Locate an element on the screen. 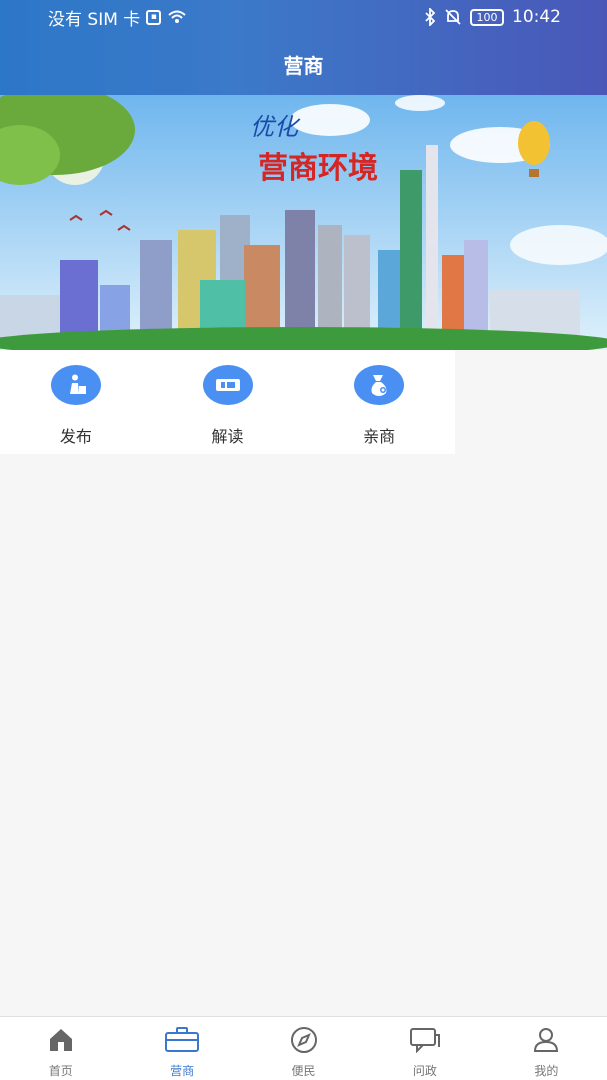 This screenshot has height=1080, width=607. menu-item-label: 发布 is located at coordinates (75, 436).